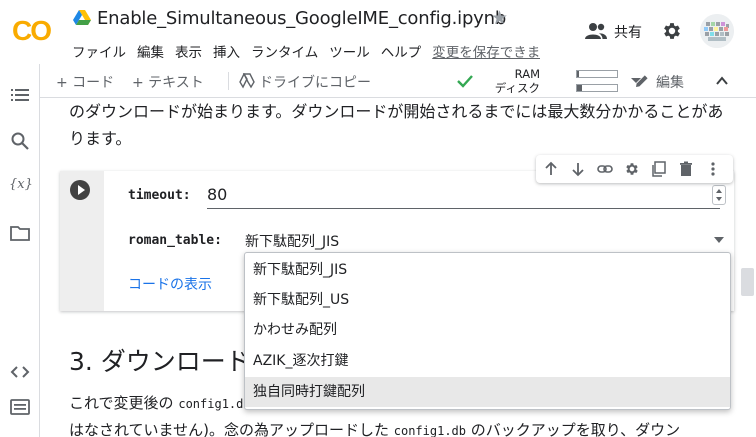 The image size is (756, 437). What do you see at coordinates (719, 240) in the screenshot?
I see `chevron-down-icon` at bounding box center [719, 240].